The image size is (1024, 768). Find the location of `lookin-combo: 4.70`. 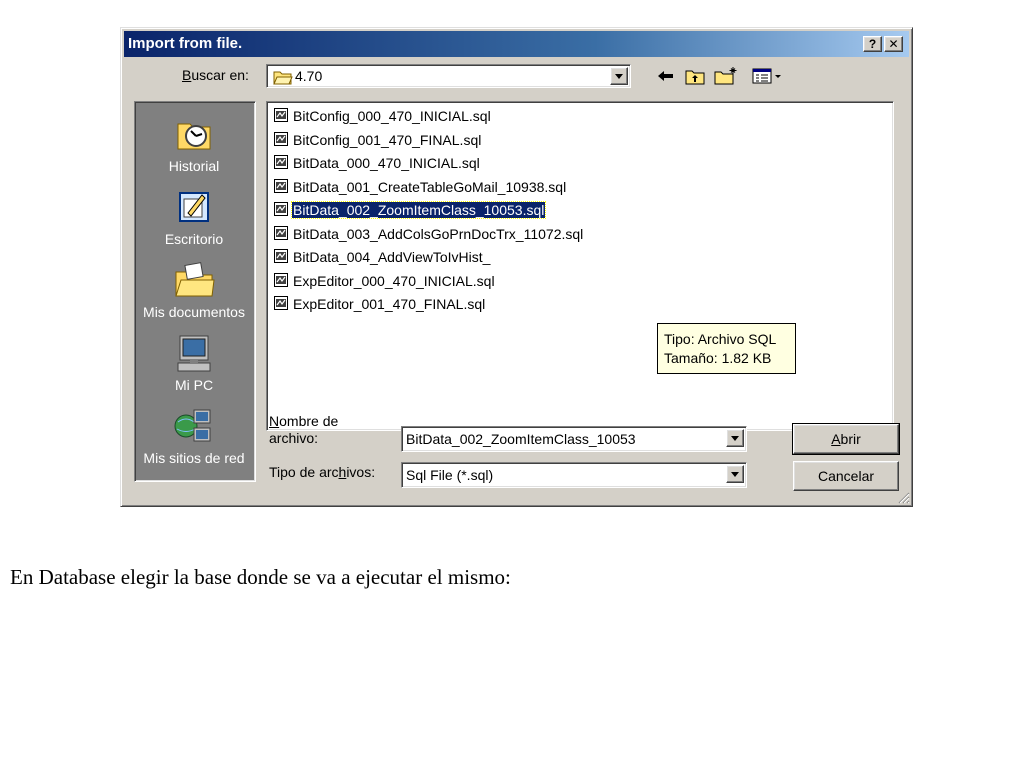

lookin-combo: 4.70 is located at coordinates (448, 76).